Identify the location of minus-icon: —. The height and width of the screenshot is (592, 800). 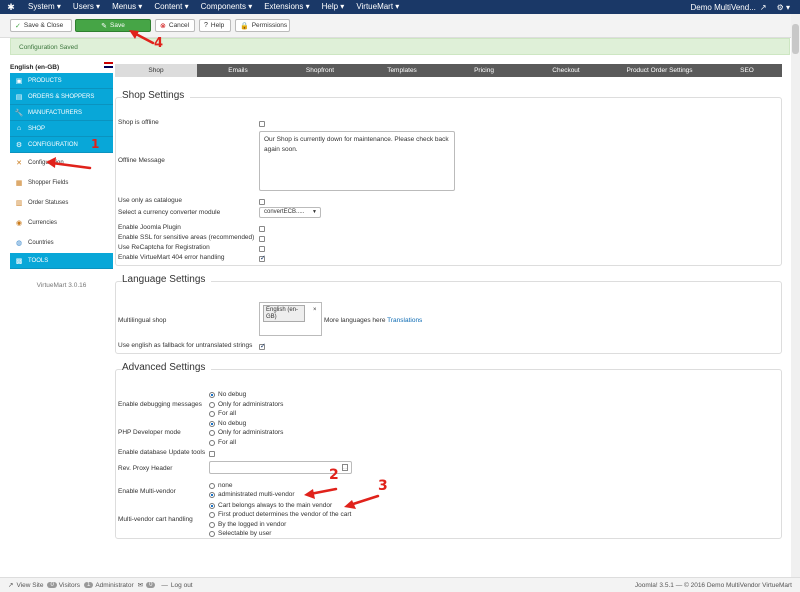
(164, 585).